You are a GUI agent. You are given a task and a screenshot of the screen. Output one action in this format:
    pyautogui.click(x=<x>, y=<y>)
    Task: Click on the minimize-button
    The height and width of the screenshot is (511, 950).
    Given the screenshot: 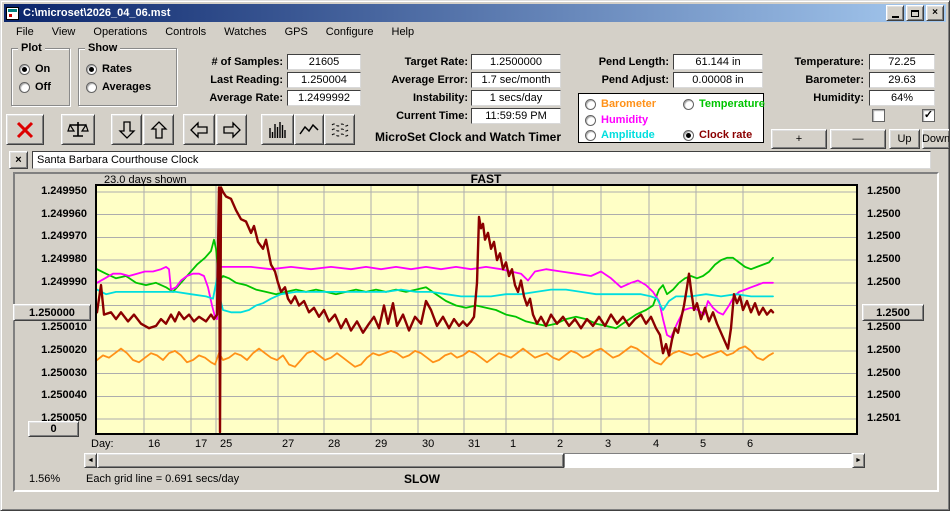 What is the action you would take?
    pyautogui.click(x=895, y=13)
    